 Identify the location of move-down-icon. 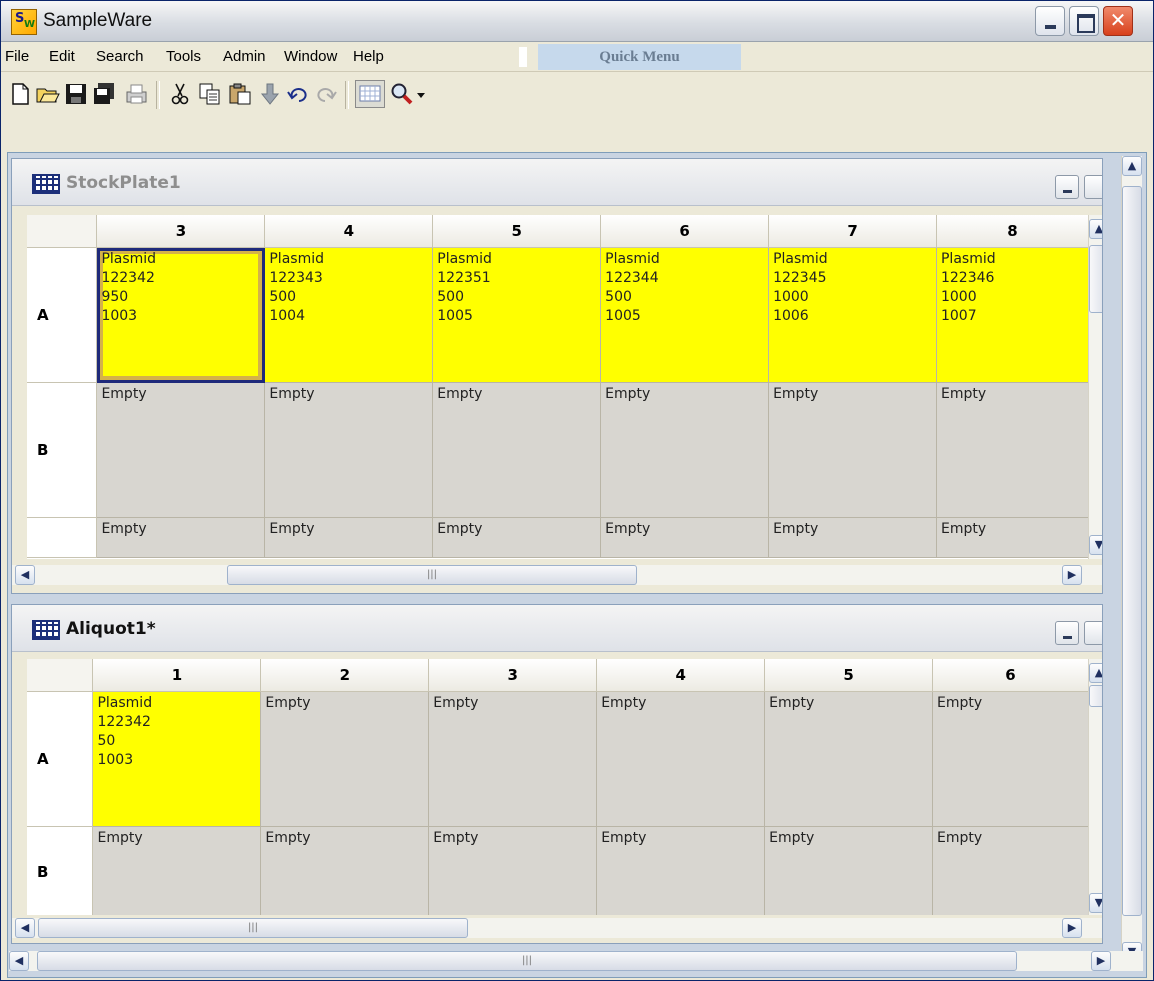
(270, 94).